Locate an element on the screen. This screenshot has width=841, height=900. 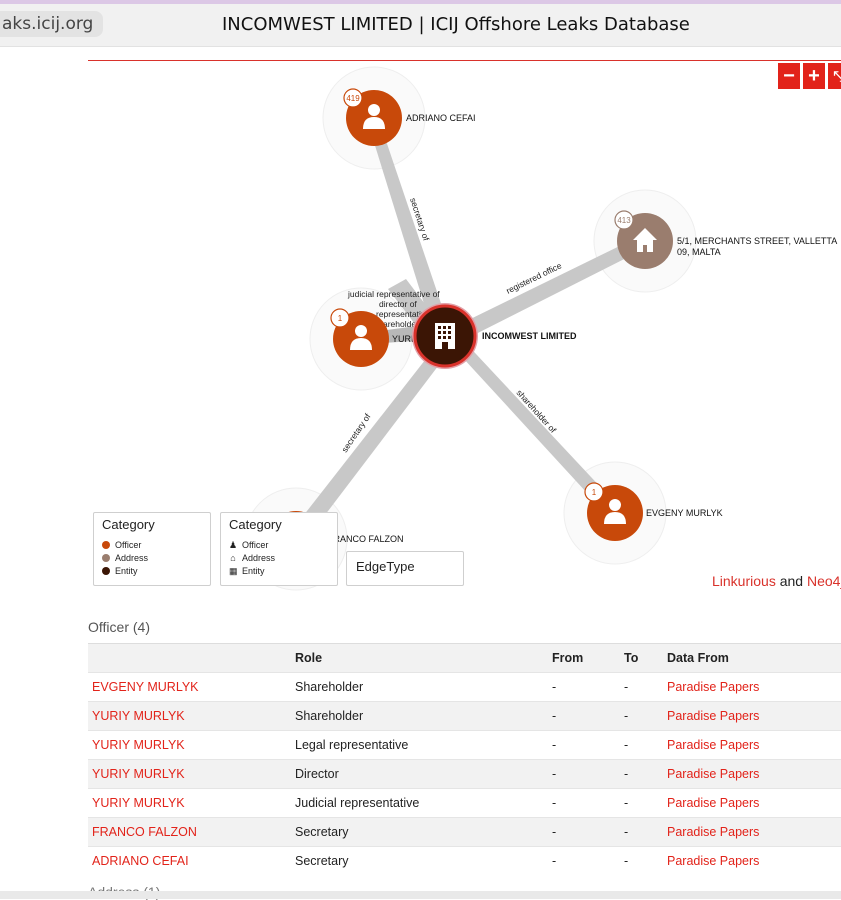
column-header-data-from: Data From is located at coordinates (752, 658).